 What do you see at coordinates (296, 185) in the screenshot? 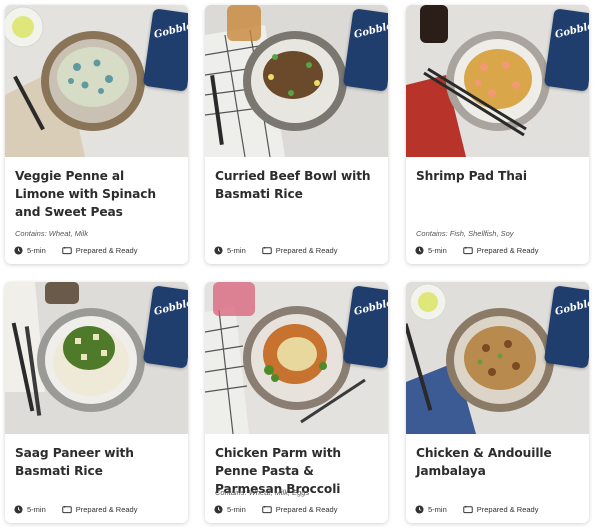
I see `meal-title: Curried Beef Bowl with Basmati Rice` at bounding box center [296, 185].